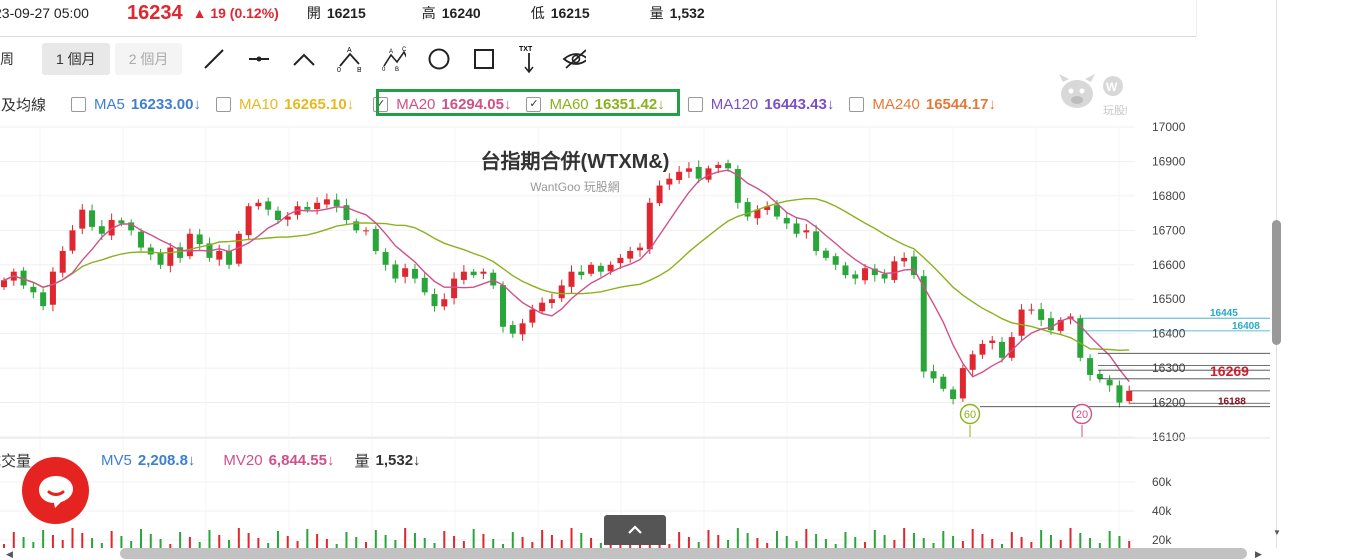 The height and width of the screenshot is (560, 1366). What do you see at coordinates (529, 60) in the screenshot?
I see `text-arrow-icon: TXT` at bounding box center [529, 60].